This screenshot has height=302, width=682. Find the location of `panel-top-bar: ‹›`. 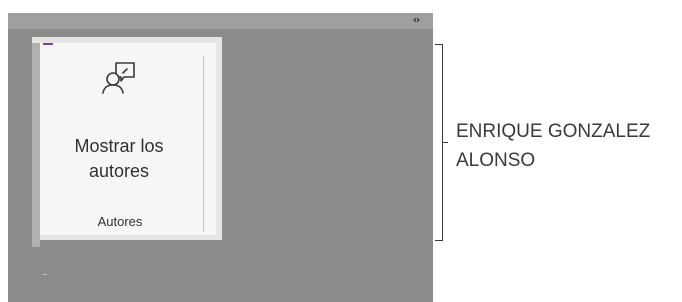

panel-top-bar: ‹› is located at coordinates (220, 21).